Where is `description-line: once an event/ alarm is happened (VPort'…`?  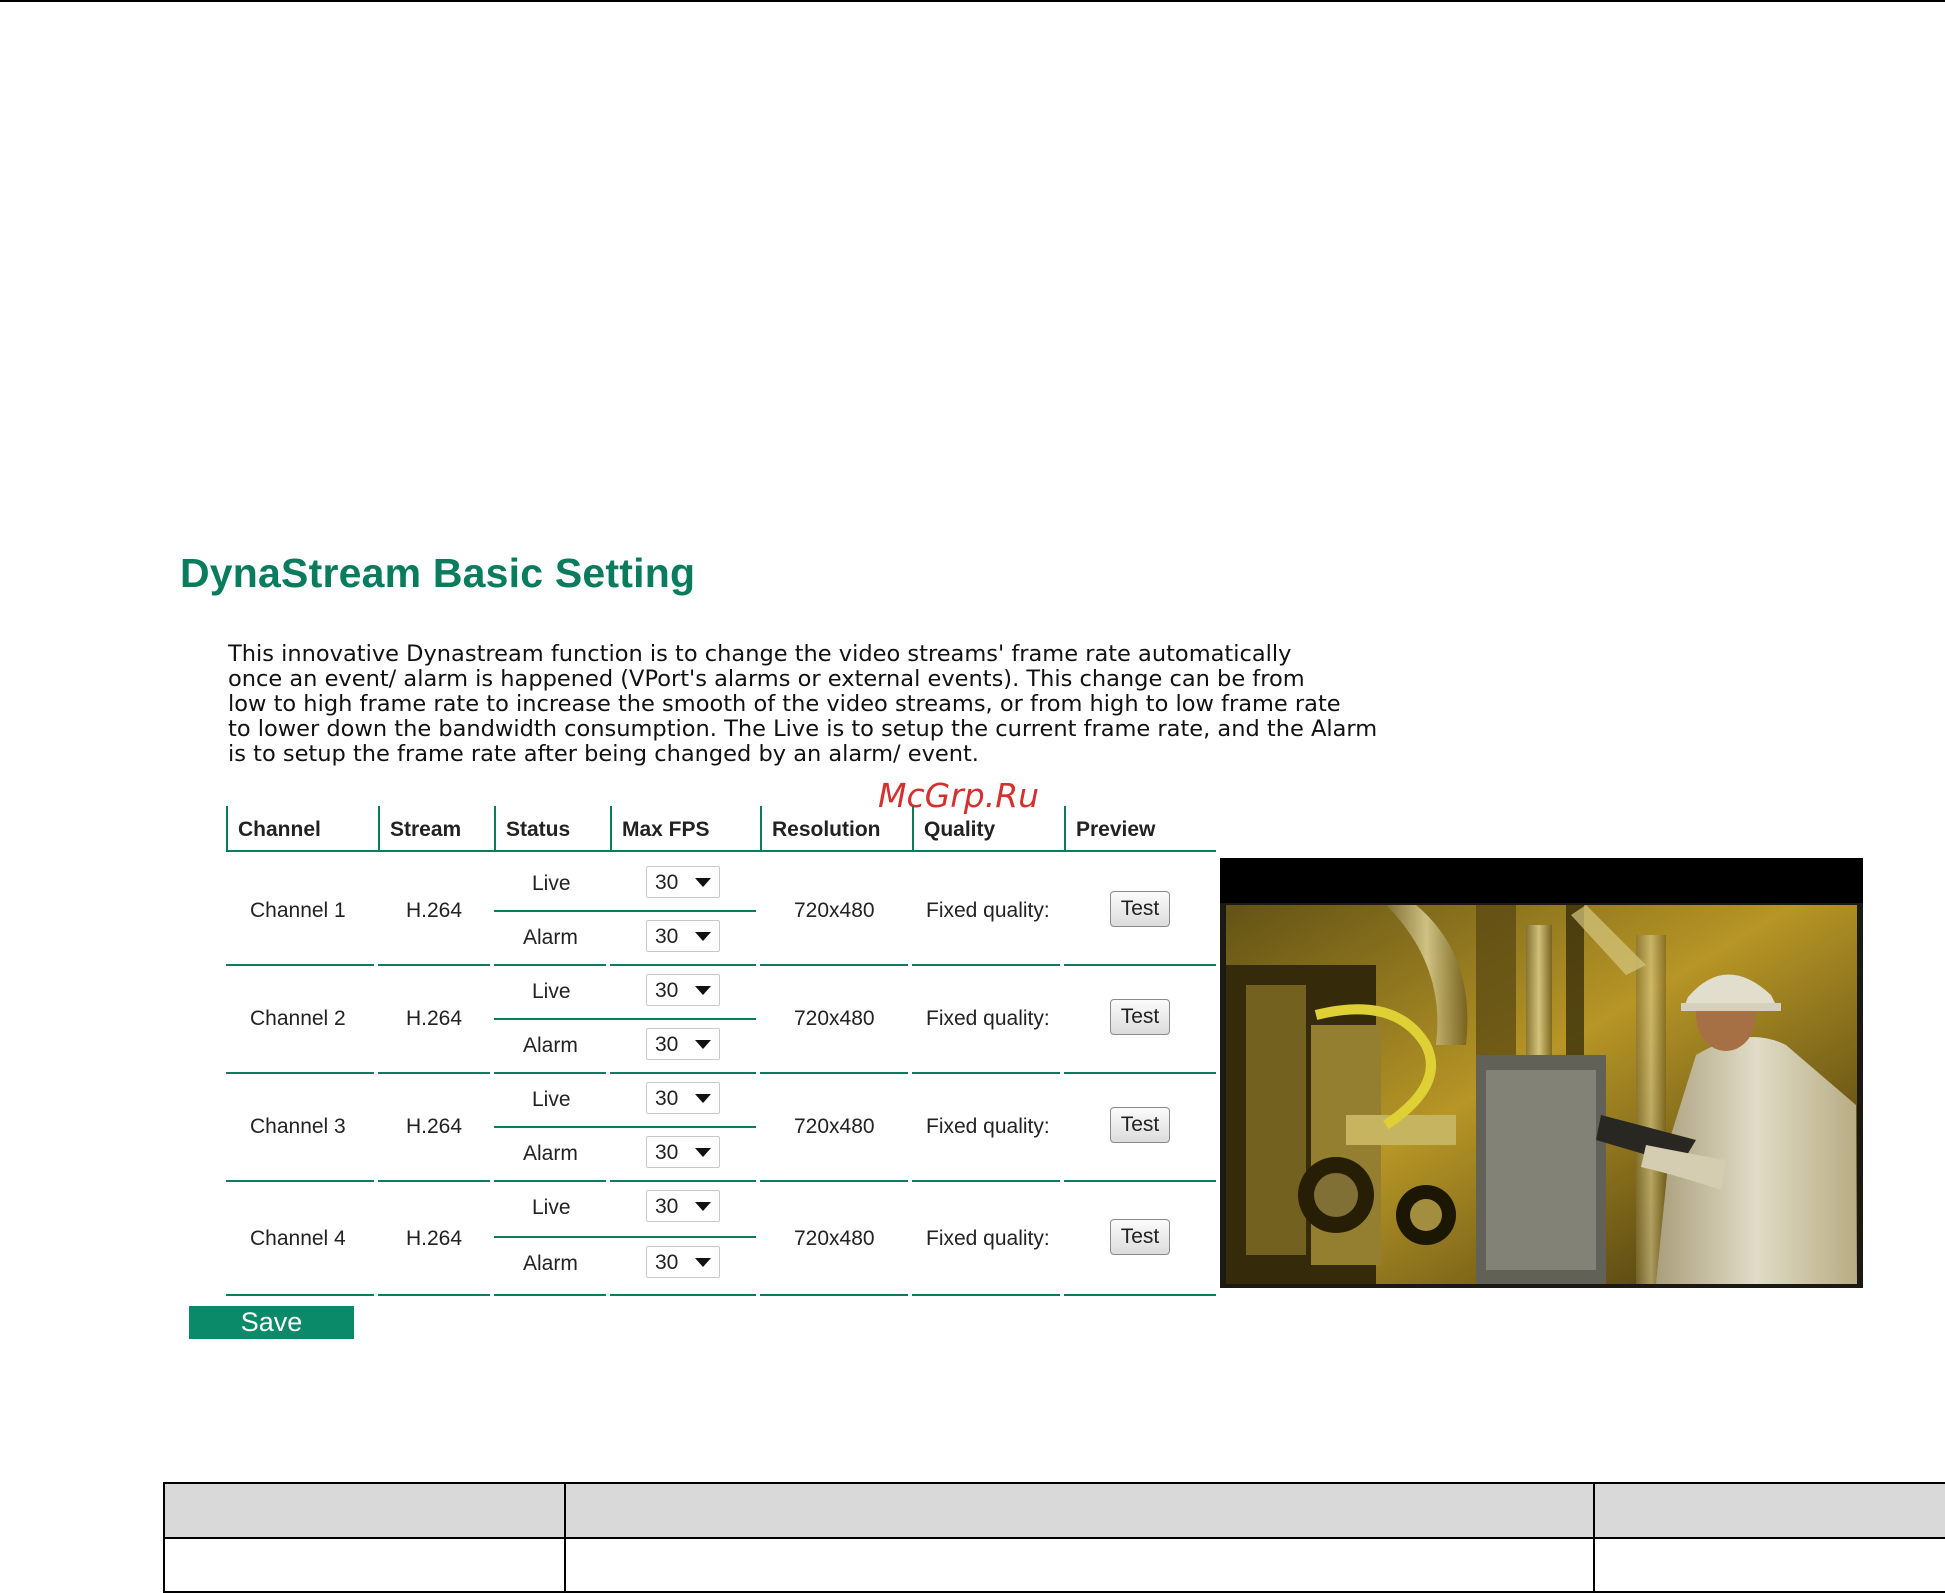
description-line: once an event/ alarm is happened (VPort'… is located at coordinates (766, 679).